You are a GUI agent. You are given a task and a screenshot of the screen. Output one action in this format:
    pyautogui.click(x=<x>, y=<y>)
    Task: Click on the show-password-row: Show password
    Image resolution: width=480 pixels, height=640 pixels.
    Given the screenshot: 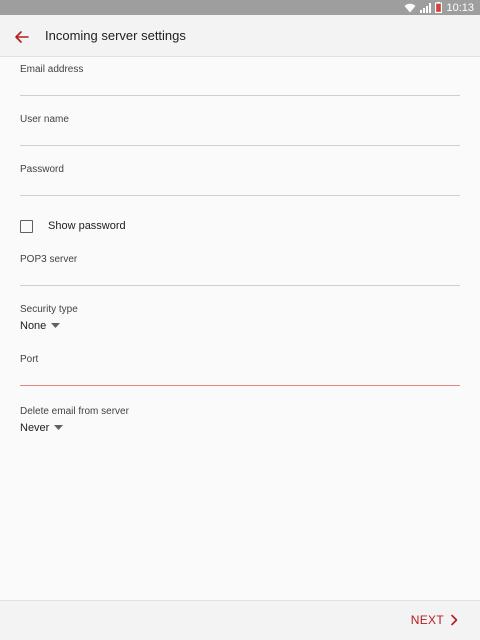 What is the action you would take?
    pyautogui.click(x=73, y=226)
    